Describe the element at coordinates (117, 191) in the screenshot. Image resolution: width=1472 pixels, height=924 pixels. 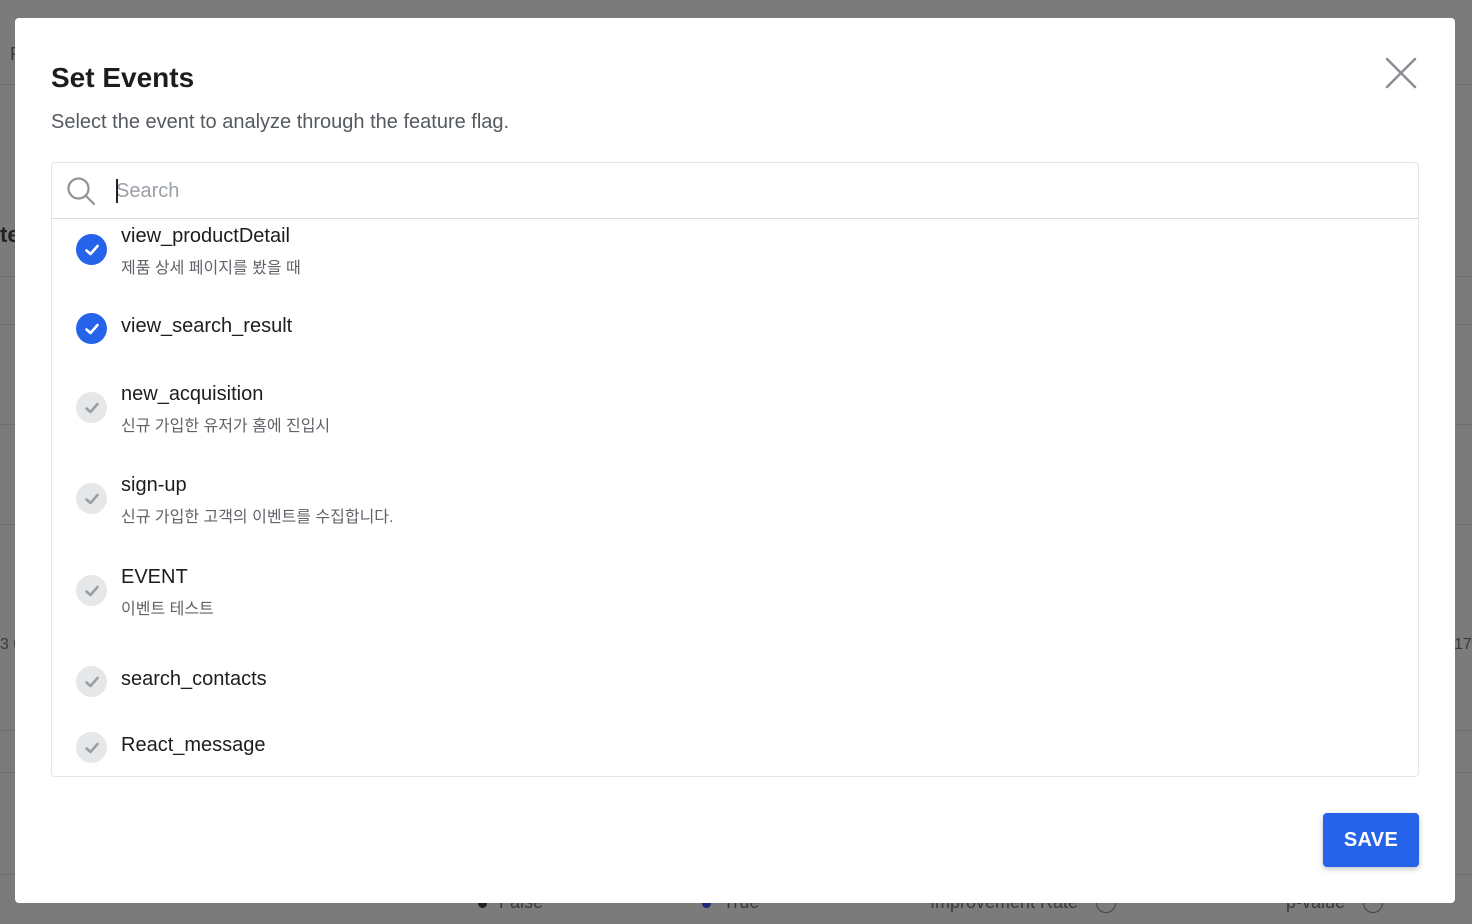
I see `text-cursor` at that location.